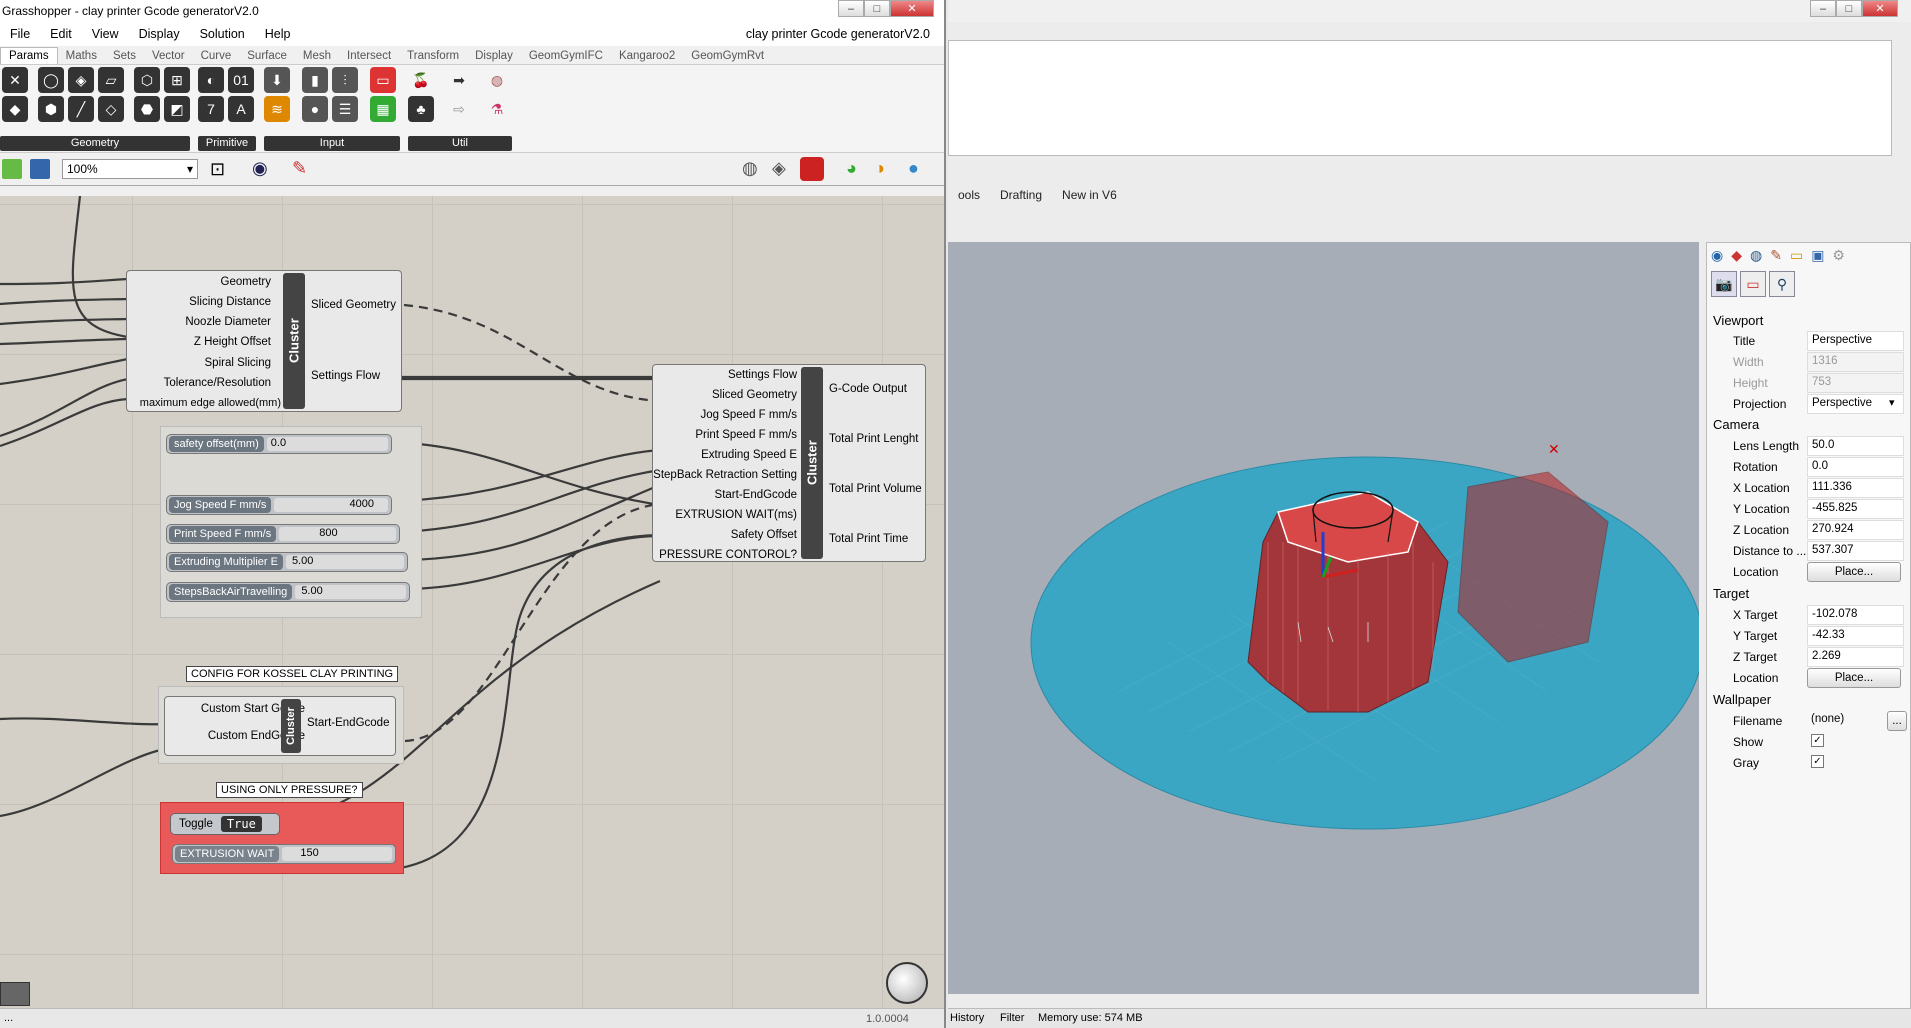  I want to click on sphere-preview-icon: ●, so click(913, 168).